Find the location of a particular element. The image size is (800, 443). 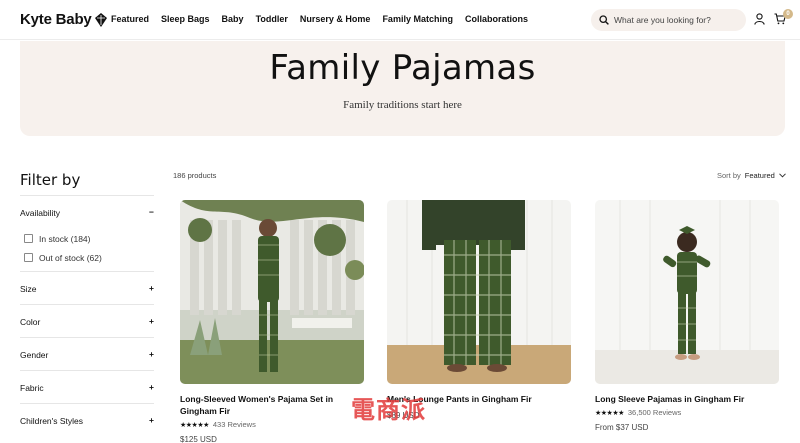

filter-option-out-of-stock: Out of stock (62) is located at coordinates (87, 257).